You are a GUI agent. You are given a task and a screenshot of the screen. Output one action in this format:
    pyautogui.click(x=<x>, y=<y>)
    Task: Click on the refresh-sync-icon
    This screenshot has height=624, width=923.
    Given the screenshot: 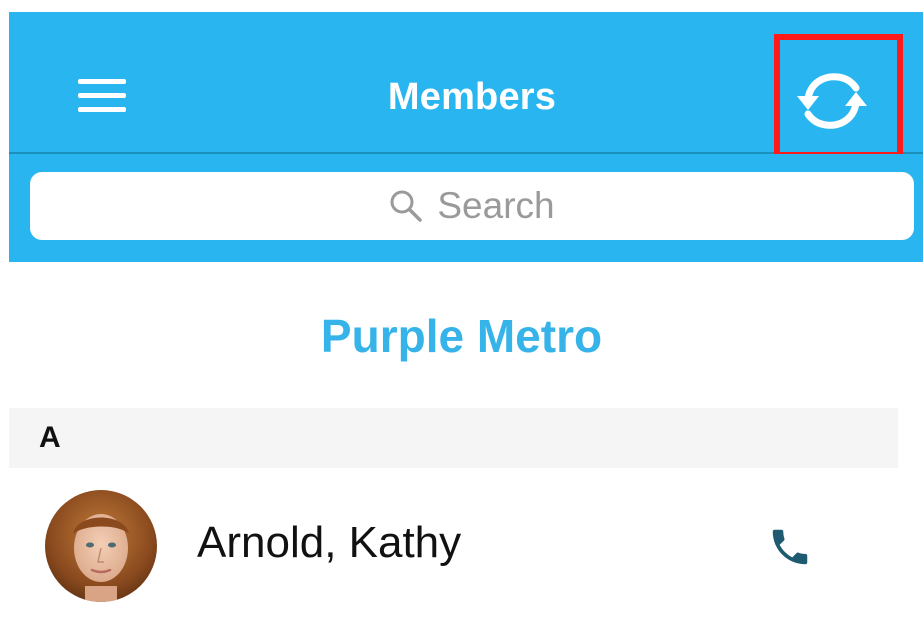 What is the action you would take?
    pyautogui.click(x=832, y=101)
    